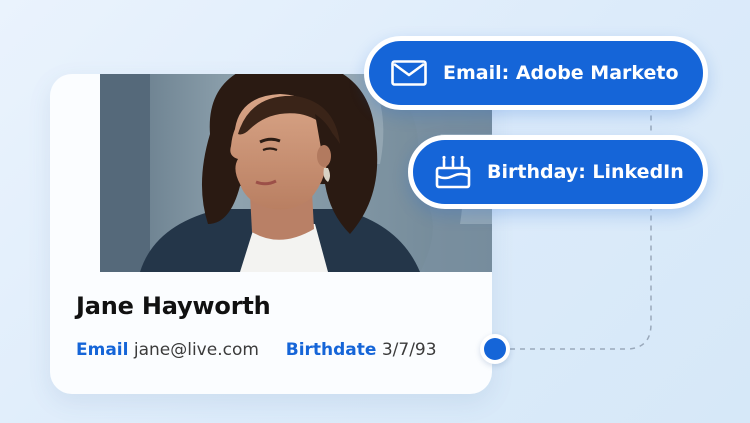 The height and width of the screenshot is (423, 750). What do you see at coordinates (102, 350) in the screenshot?
I see `email-label: Email` at bounding box center [102, 350].